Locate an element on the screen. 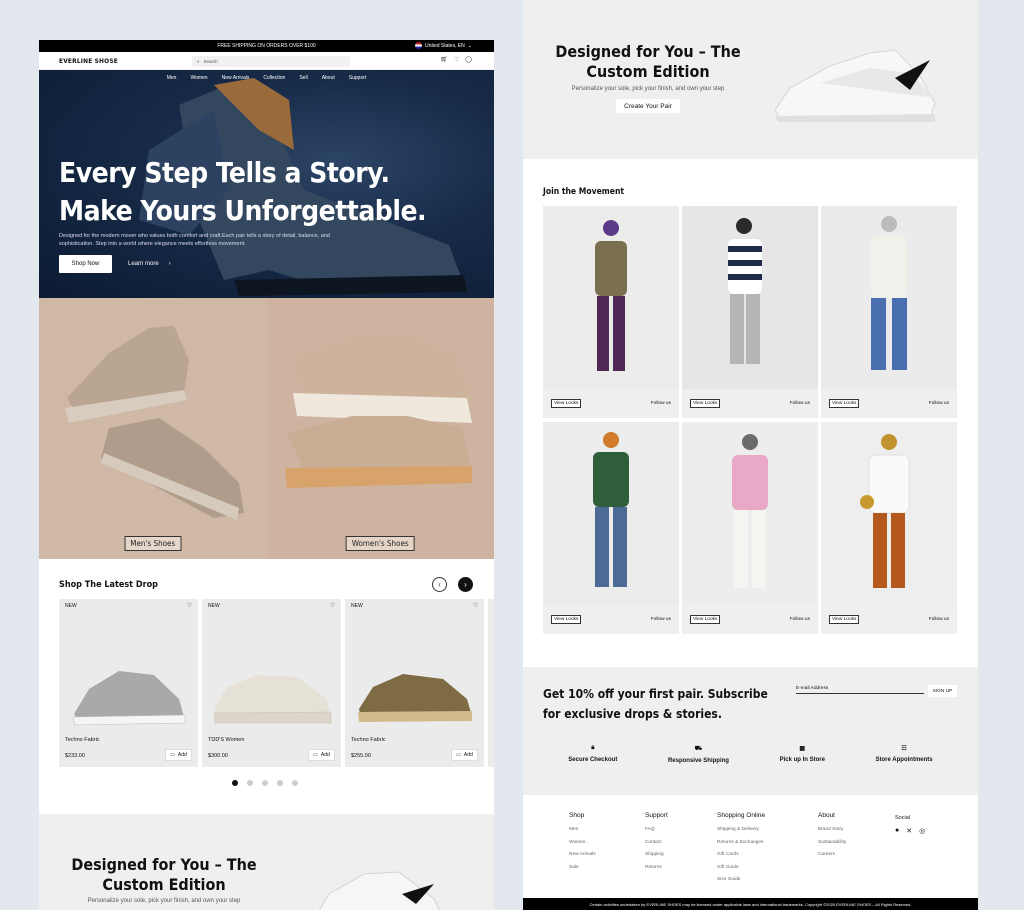  facebook-icon: ● is located at coordinates (897, 831).